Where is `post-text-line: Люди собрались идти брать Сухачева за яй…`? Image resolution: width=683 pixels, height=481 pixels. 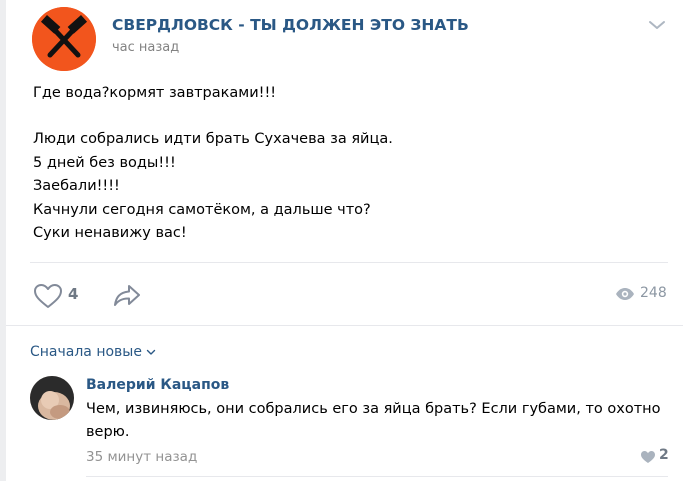 post-text-line: Люди собрались идти брать Сухачева за яй… is located at coordinates (213, 139).